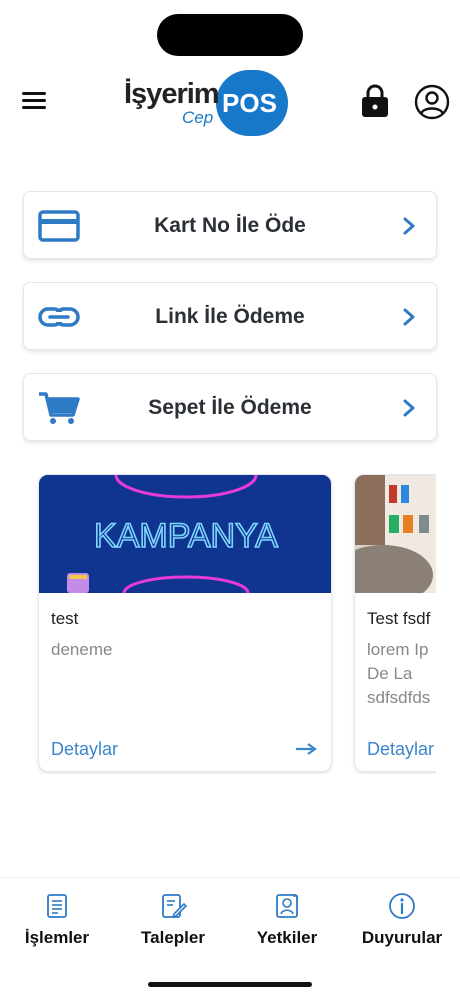  Describe the element at coordinates (230, 35) in the screenshot. I see `device-notch` at that location.